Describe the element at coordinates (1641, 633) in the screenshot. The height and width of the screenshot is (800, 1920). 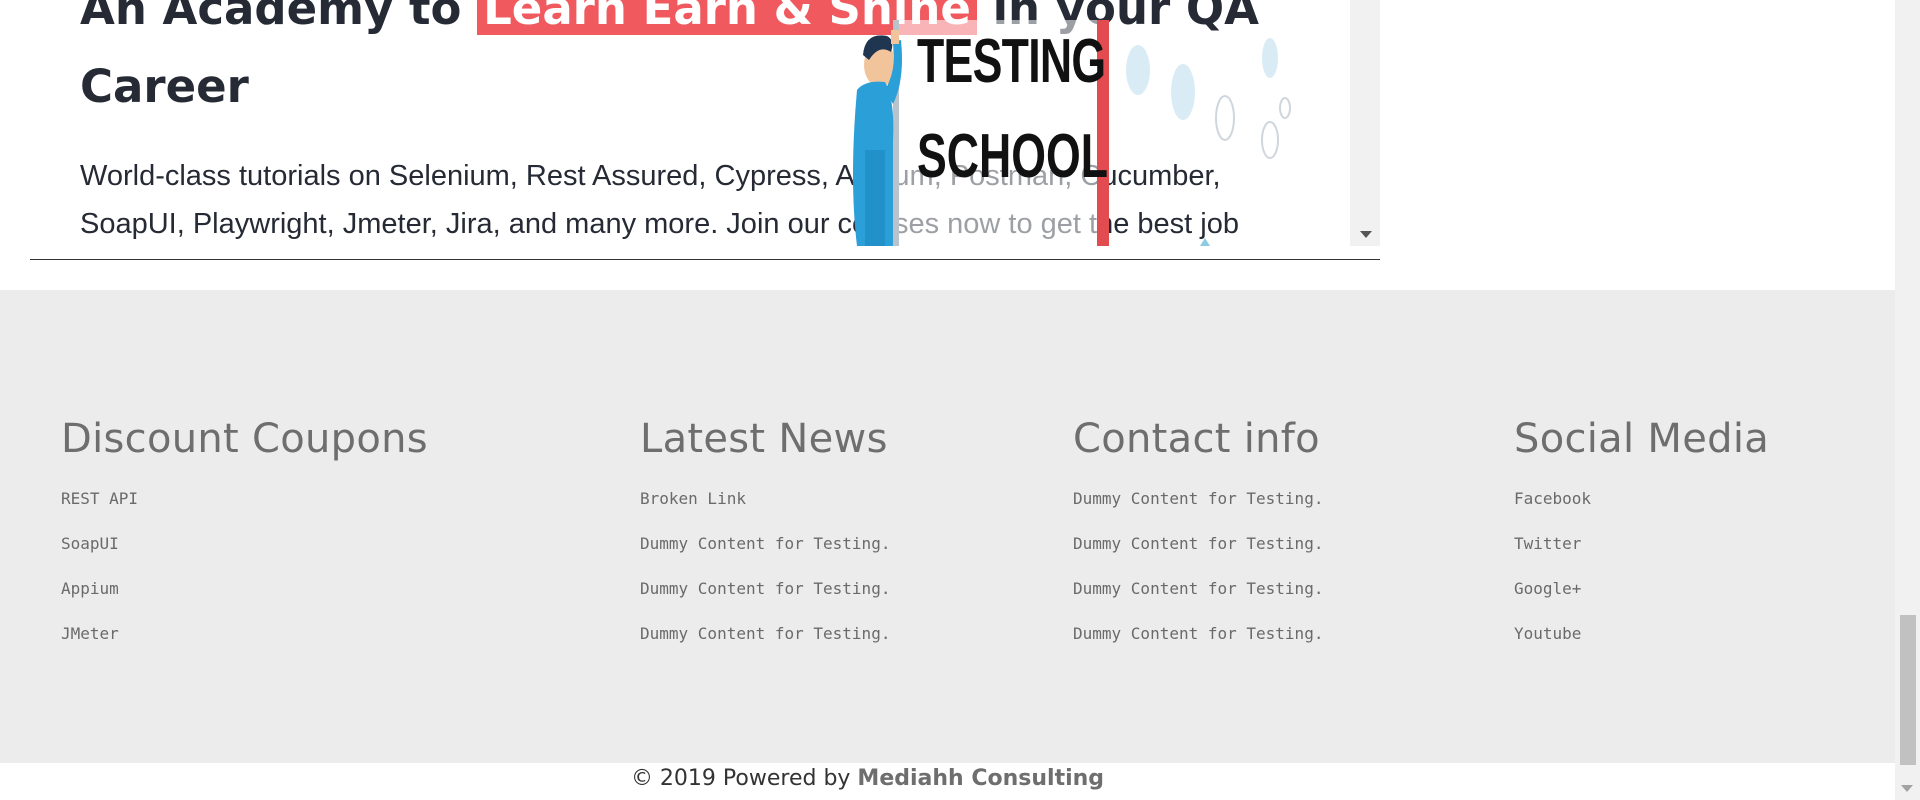
I see `footer-link-youtube: Youtube` at that location.